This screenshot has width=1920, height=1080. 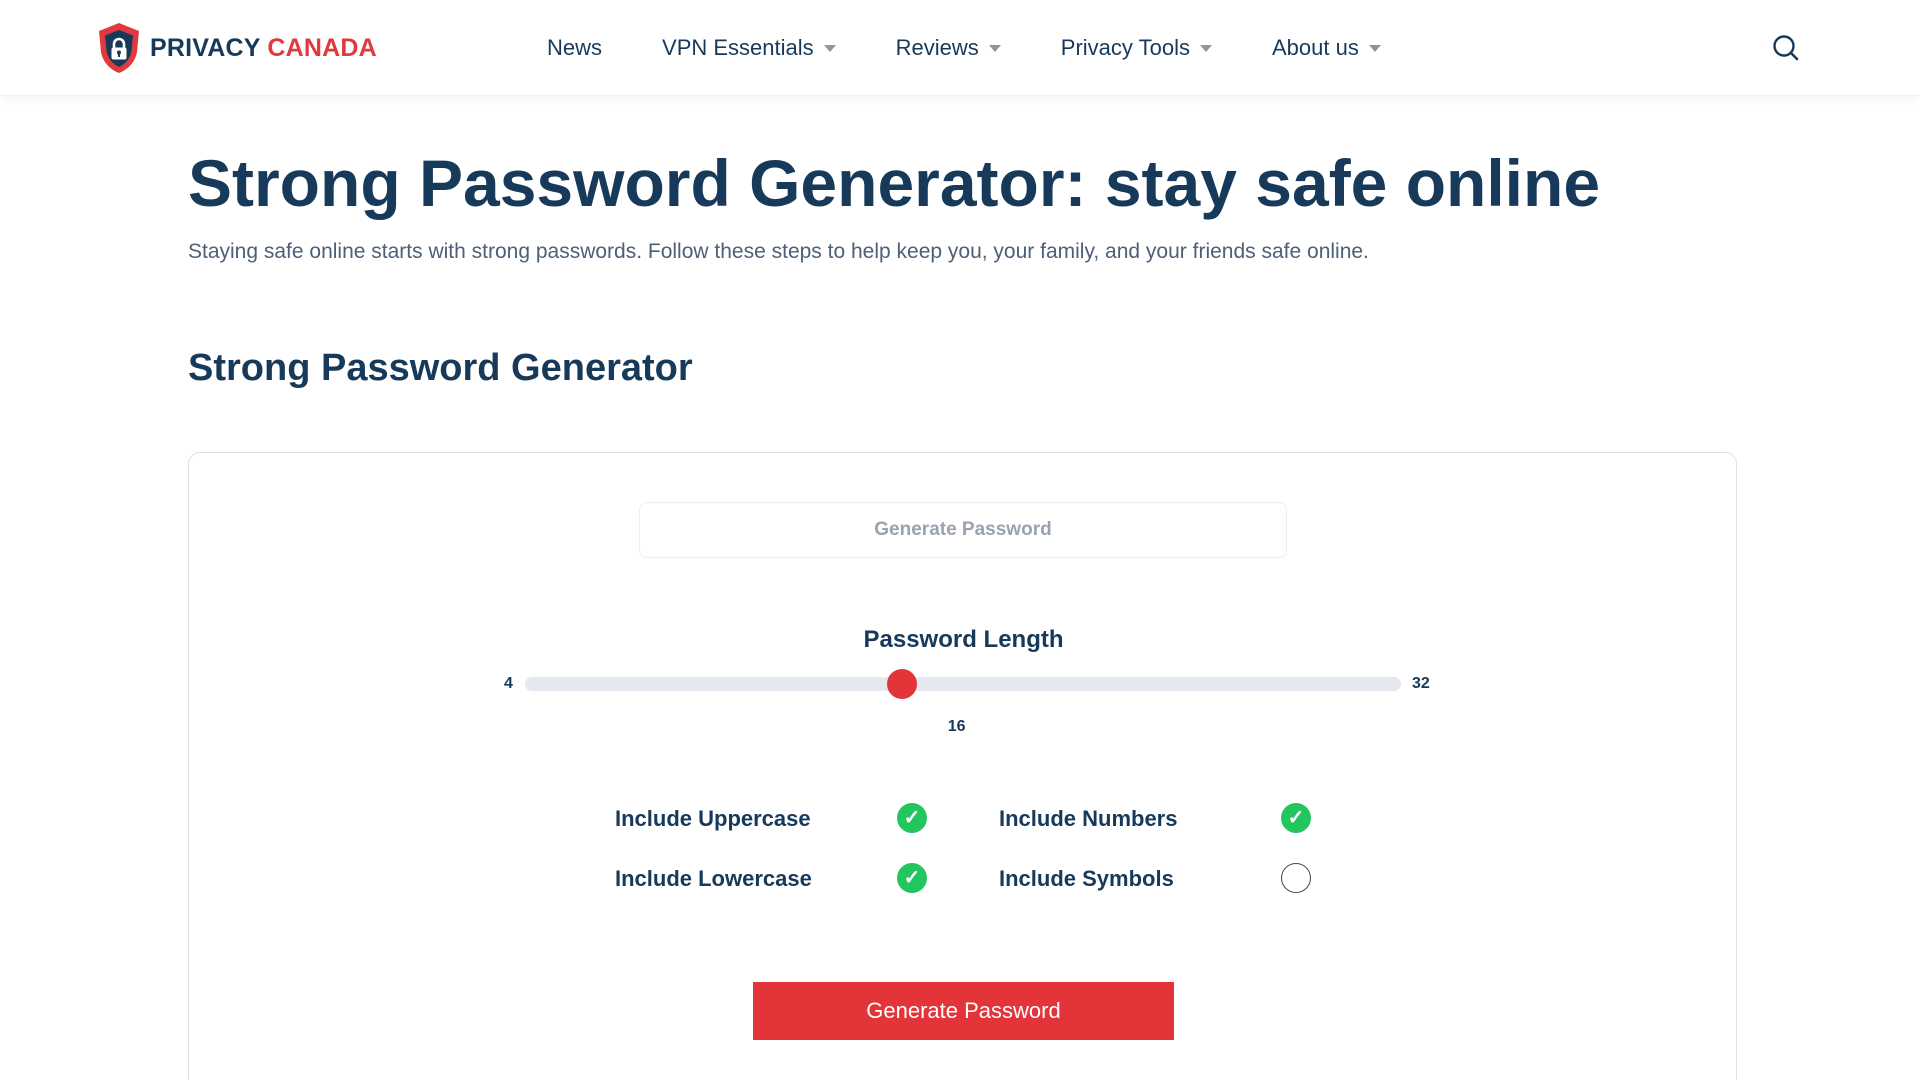 I want to click on logo-text: PRIVACY CANADA, so click(x=263, y=48).